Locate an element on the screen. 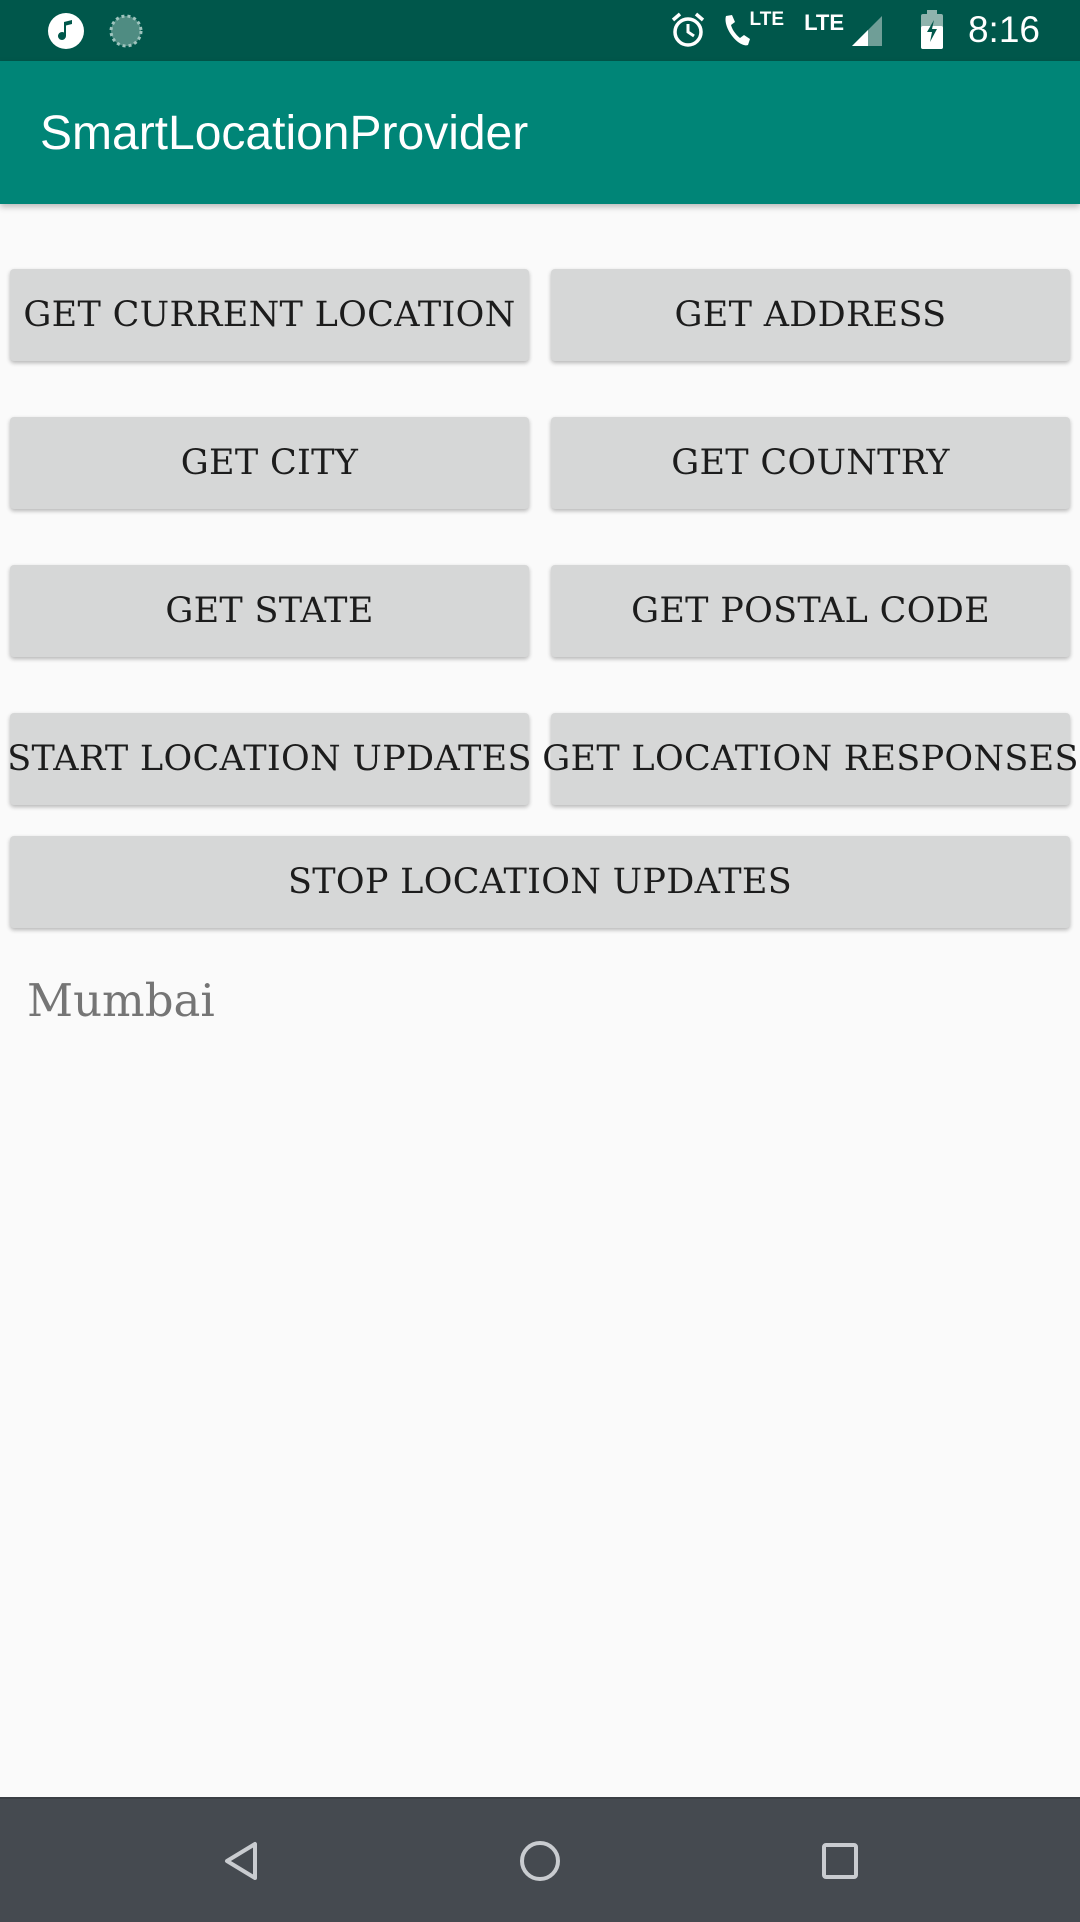 This screenshot has width=1080, height=1922. alarm-icon is located at coordinates (688, 32).